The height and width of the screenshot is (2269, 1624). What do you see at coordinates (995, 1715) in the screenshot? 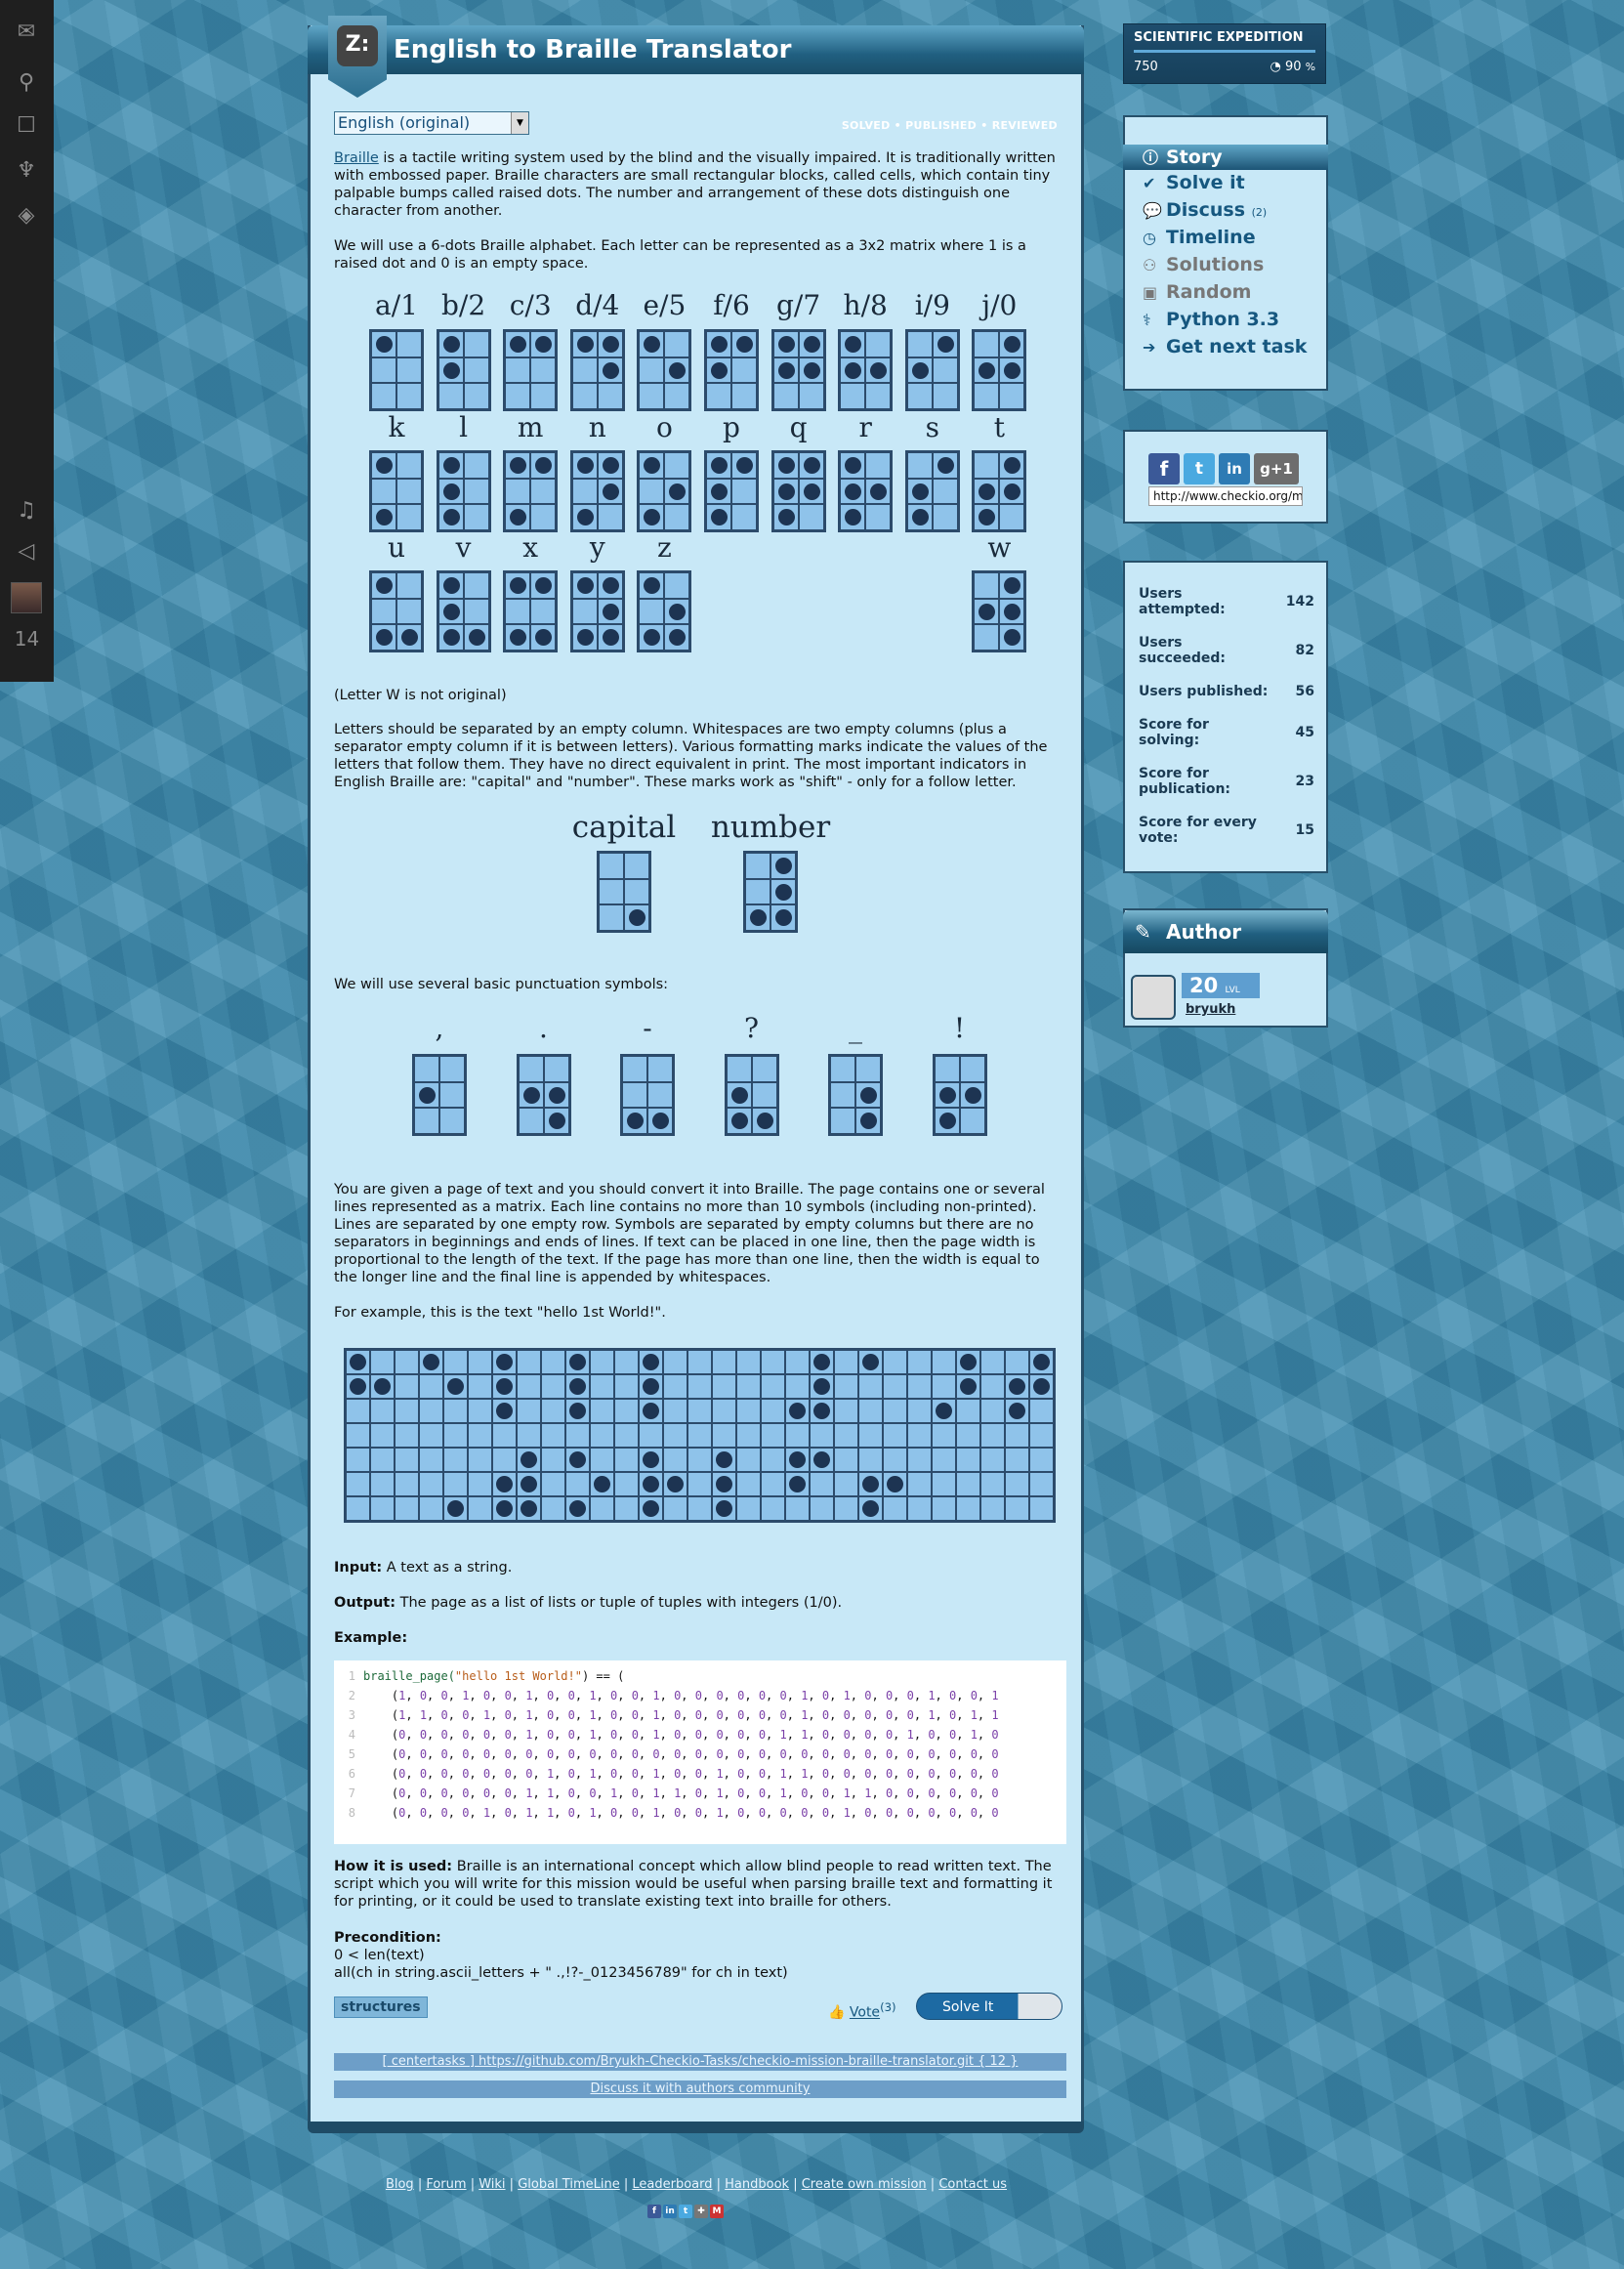
I see `code-token: 1` at bounding box center [995, 1715].